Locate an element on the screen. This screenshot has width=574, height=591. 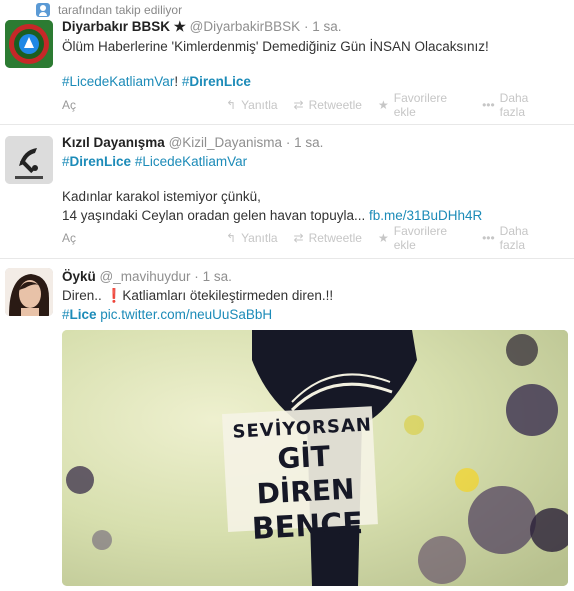
hashtag-link: #Lice is located at coordinates (79, 314).